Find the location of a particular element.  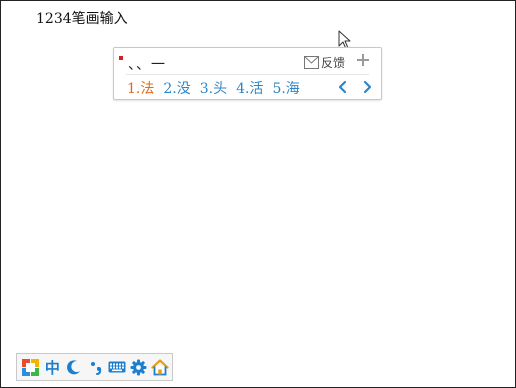

language-toggle: 中 is located at coordinates (53, 367).